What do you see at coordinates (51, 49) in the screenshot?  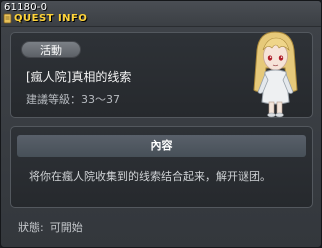 I see `category-badge: 活動` at bounding box center [51, 49].